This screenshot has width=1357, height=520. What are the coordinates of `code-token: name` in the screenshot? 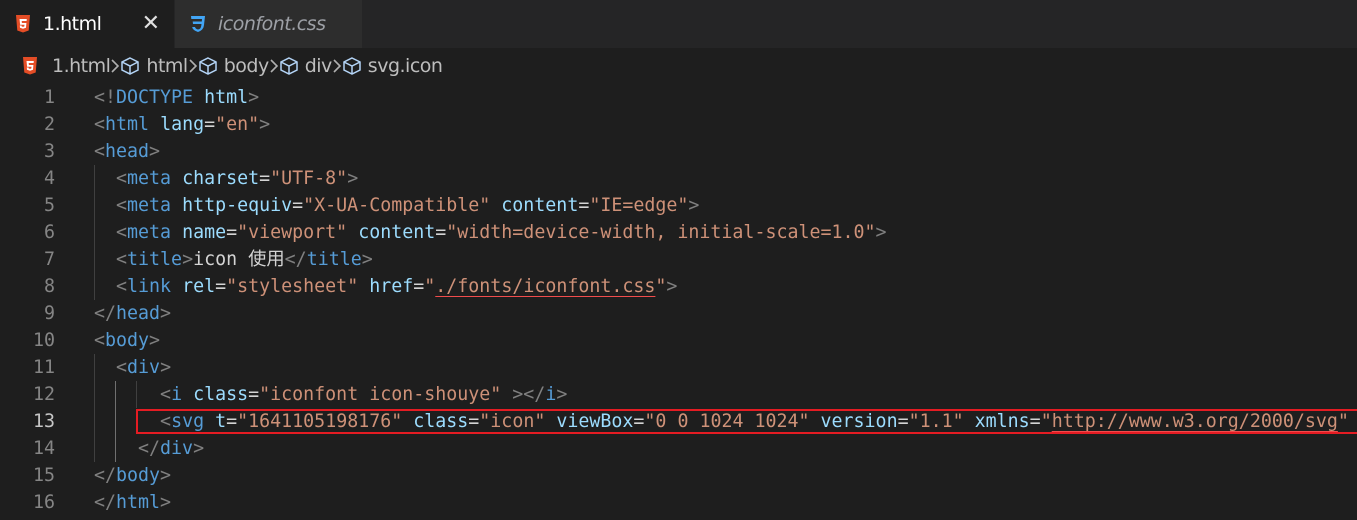 It's located at (204, 232).